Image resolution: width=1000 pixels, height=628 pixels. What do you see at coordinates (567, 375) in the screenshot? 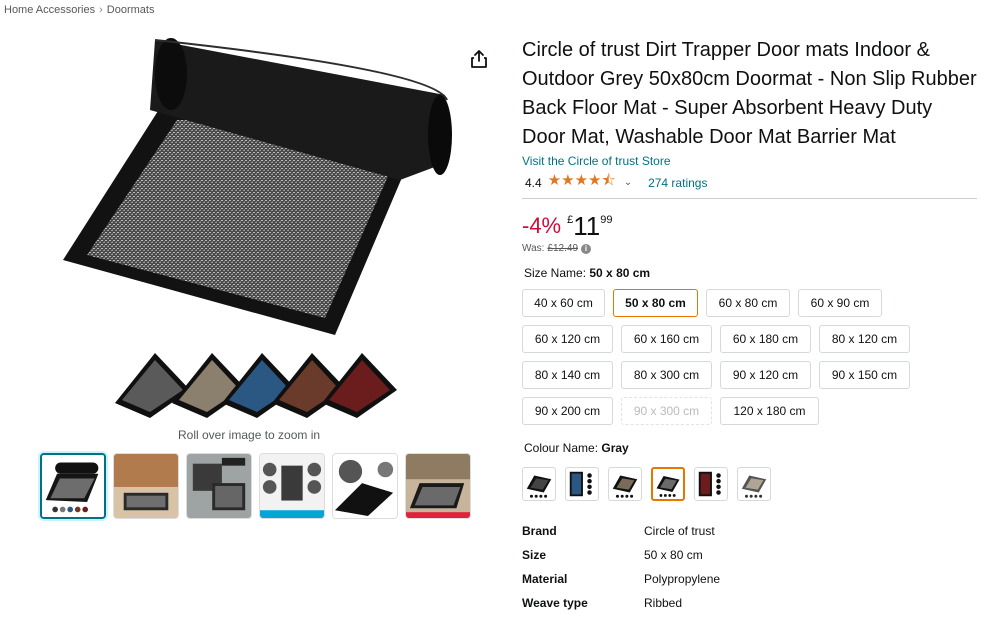
I see `size-option: 80 x 140 cm` at bounding box center [567, 375].